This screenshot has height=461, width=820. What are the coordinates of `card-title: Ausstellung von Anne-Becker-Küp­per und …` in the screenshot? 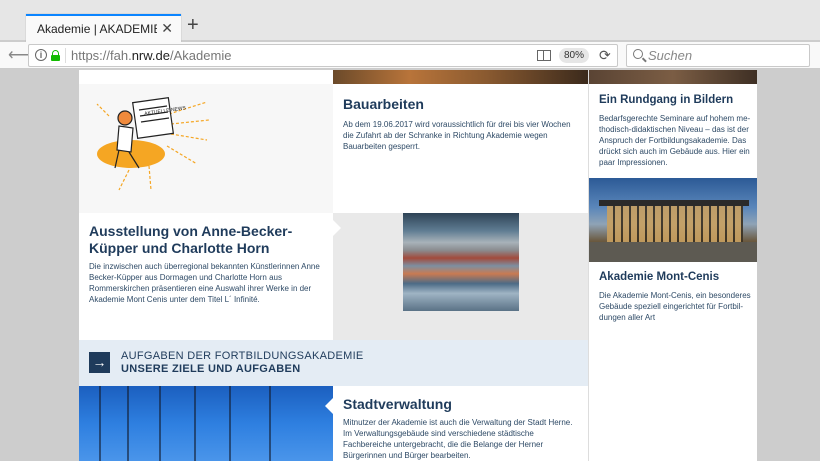 It's located at (205, 240).